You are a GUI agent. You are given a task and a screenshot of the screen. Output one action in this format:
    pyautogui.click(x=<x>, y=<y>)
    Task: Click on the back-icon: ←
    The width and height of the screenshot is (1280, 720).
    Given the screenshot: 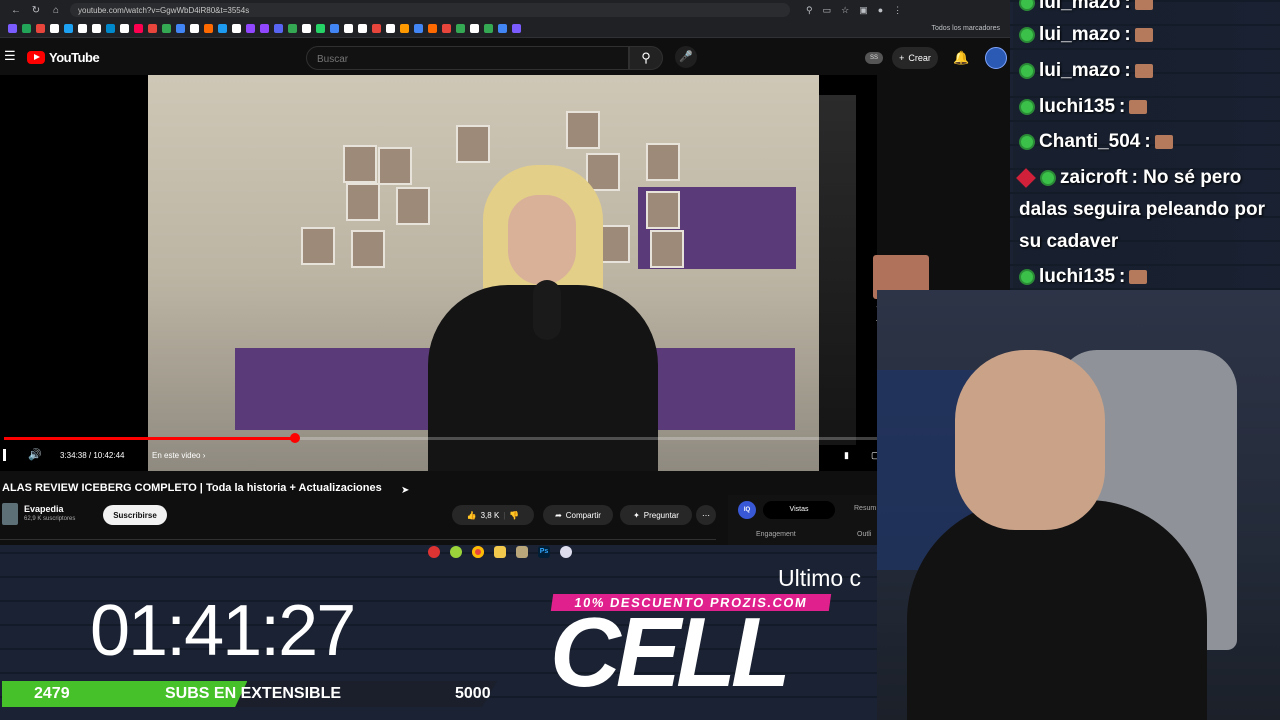 What is the action you would take?
    pyautogui.click(x=16, y=10)
    